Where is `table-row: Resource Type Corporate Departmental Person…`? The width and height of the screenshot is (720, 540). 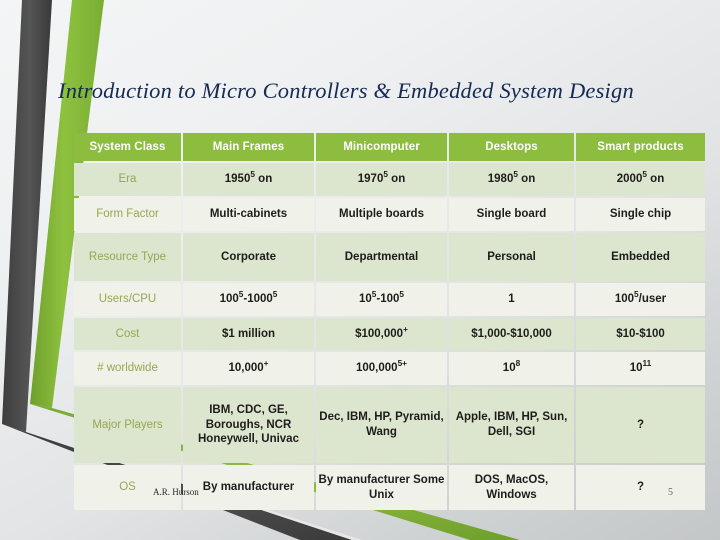 table-row: Resource Type Corporate Departmental Person… is located at coordinates (389, 257).